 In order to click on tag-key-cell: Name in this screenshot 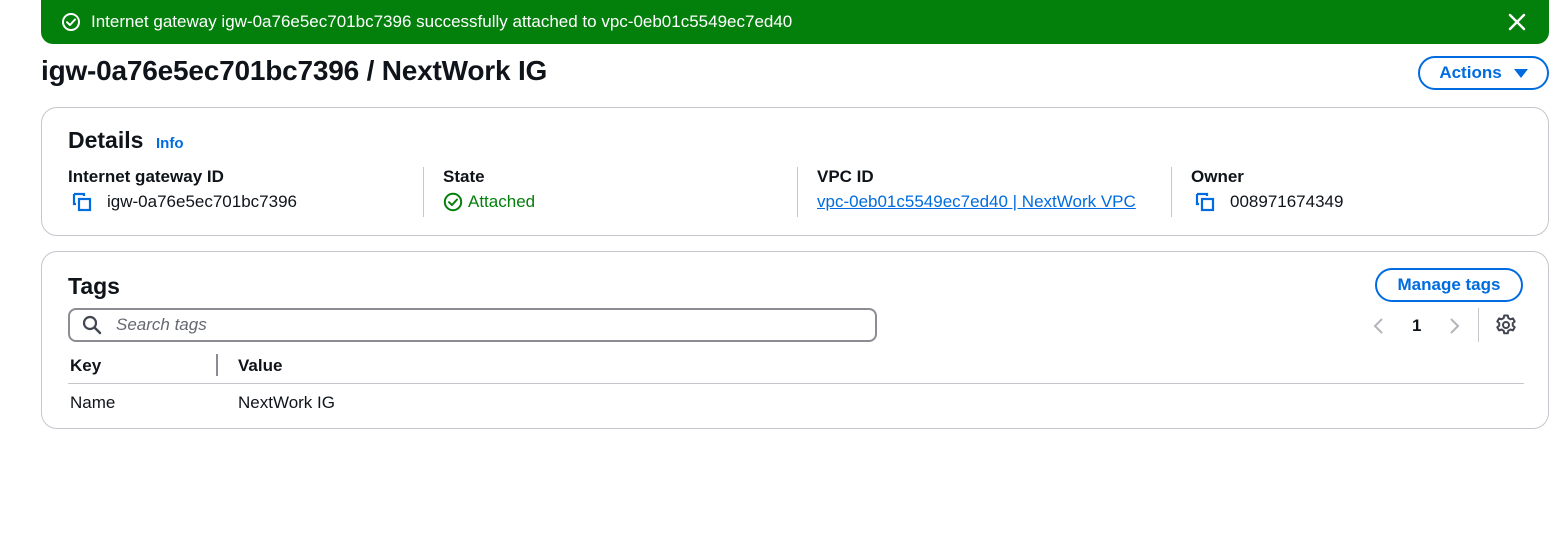, I will do `click(93, 402)`.